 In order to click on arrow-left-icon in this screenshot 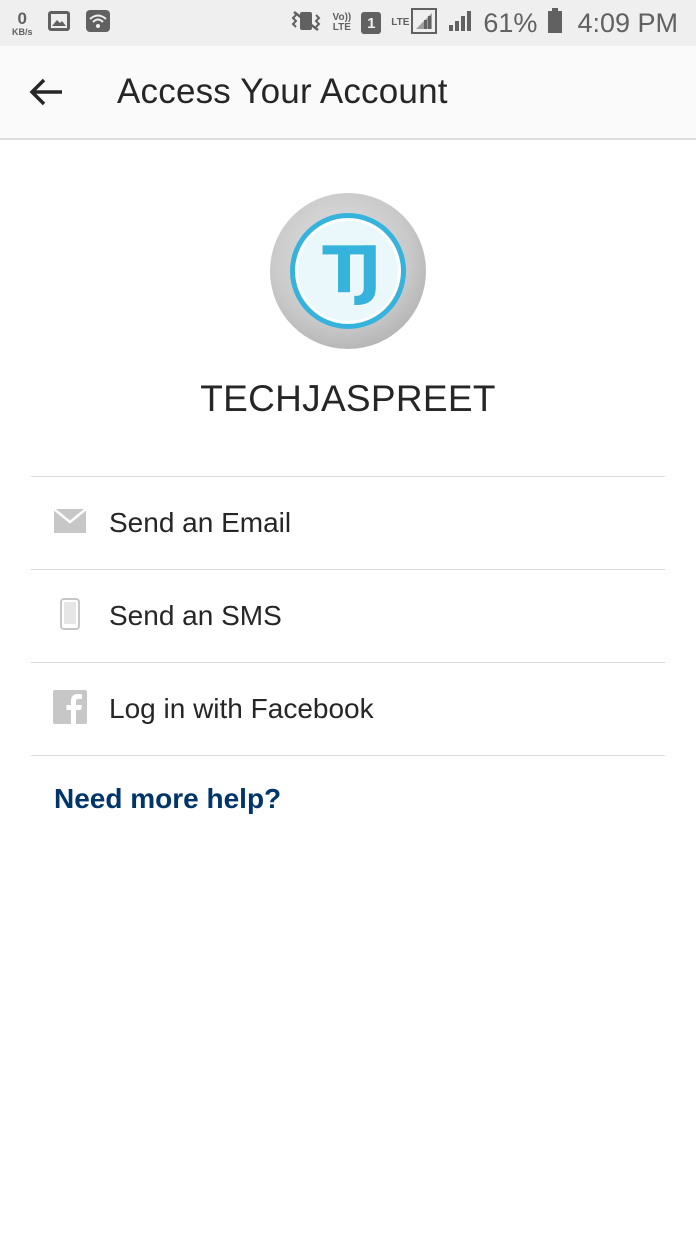, I will do `click(46, 94)`.